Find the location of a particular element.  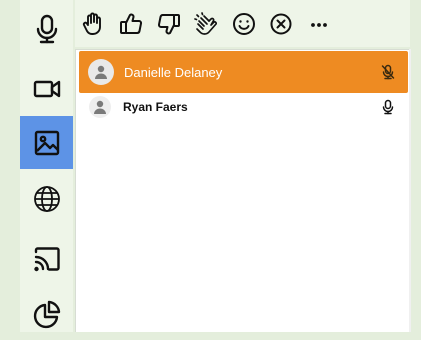

left-sidebar is located at coordinates (46, 166).